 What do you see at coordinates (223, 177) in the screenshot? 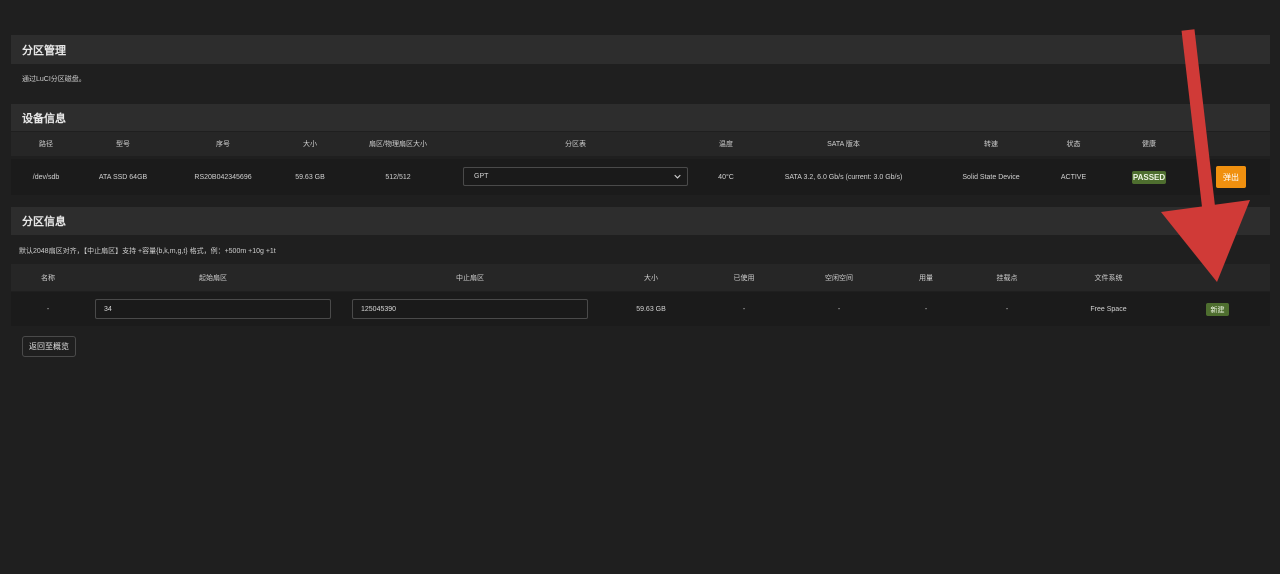
I see `device-serial: RS20B042345696` at bounding box center [223, 177].